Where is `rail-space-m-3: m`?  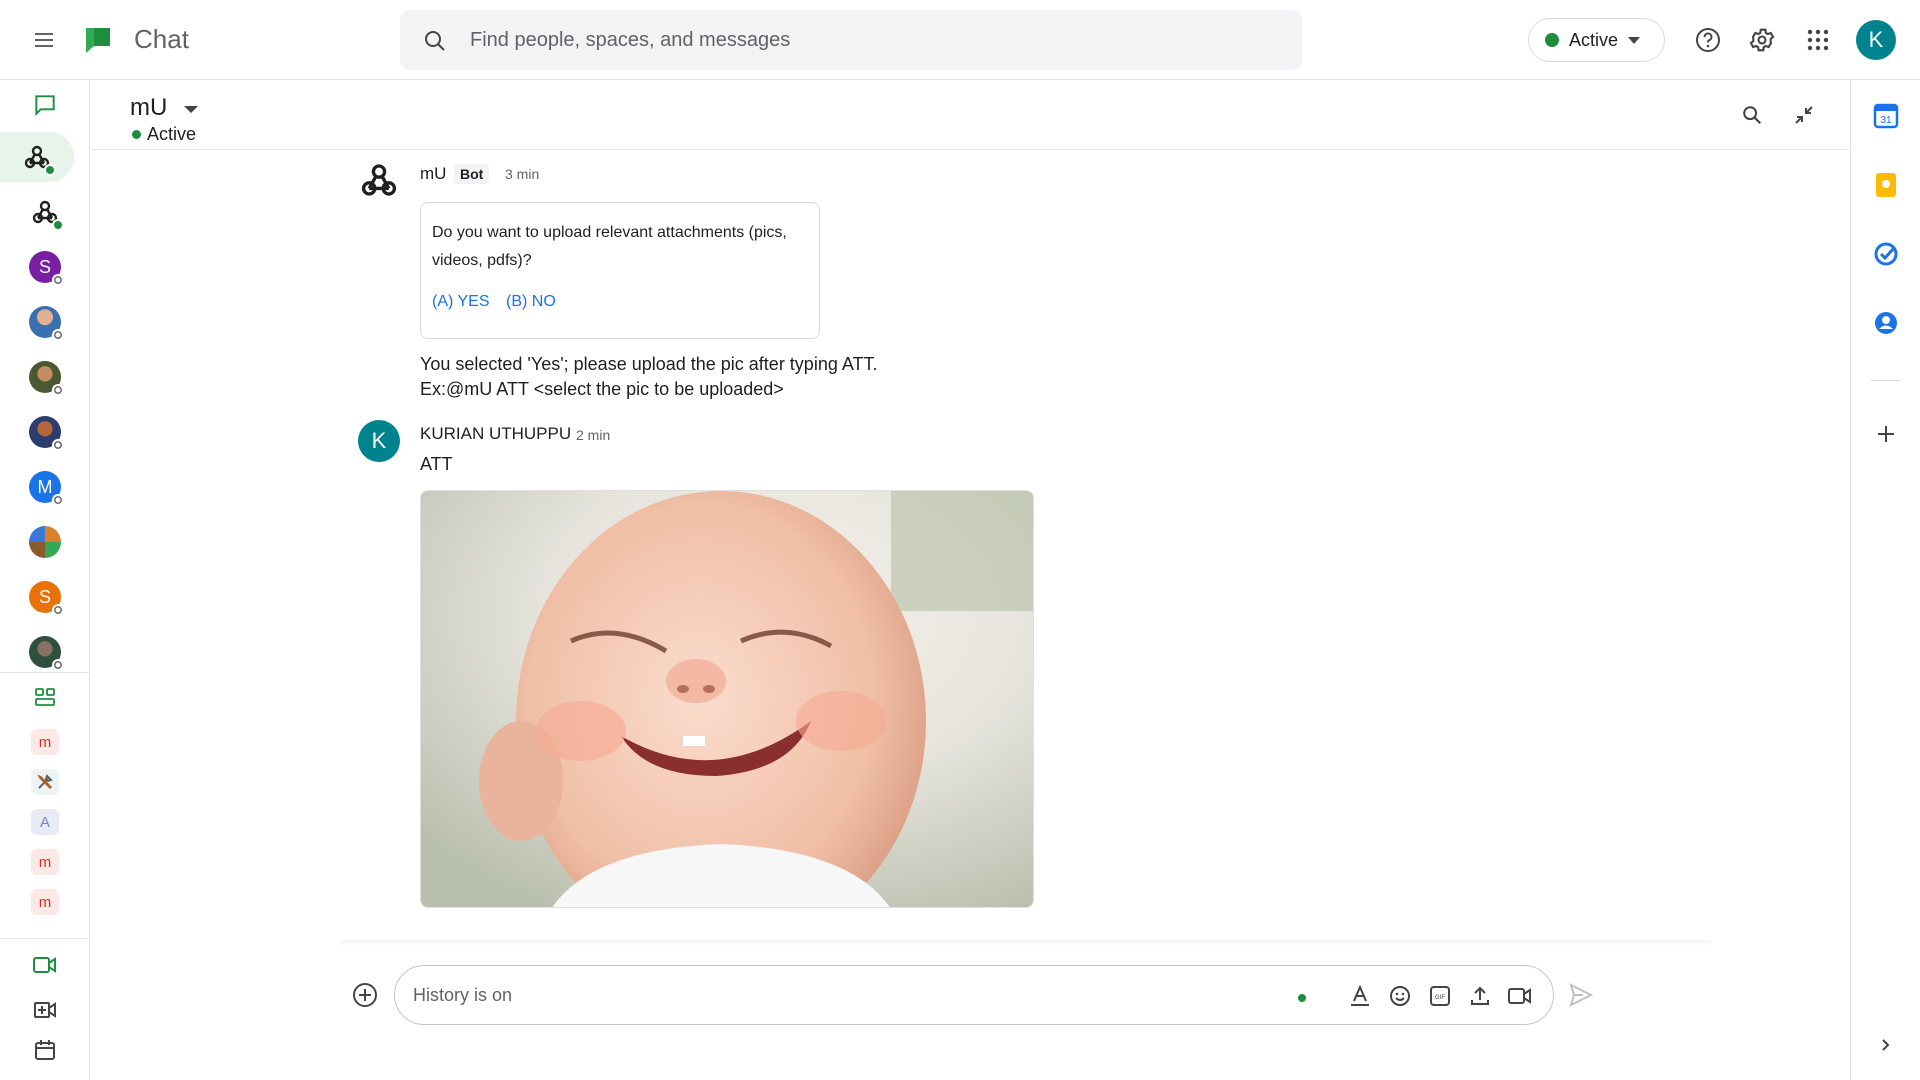
rail-space-m-3: m is located at coordinates (45, 902).